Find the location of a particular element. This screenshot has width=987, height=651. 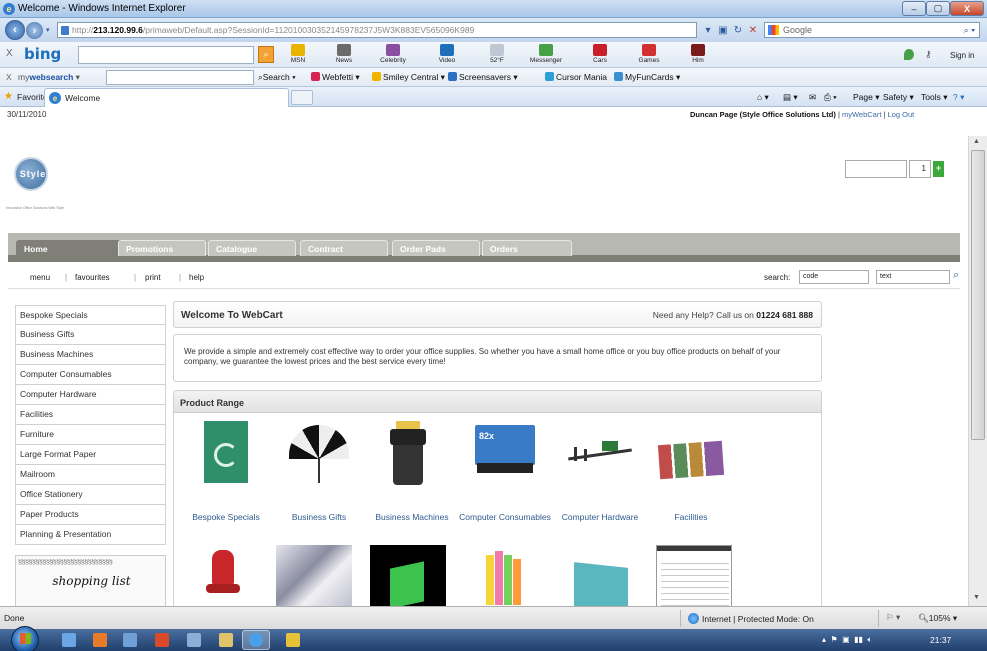

bing-item-msn: MSN is located at coordinates (298, 55).